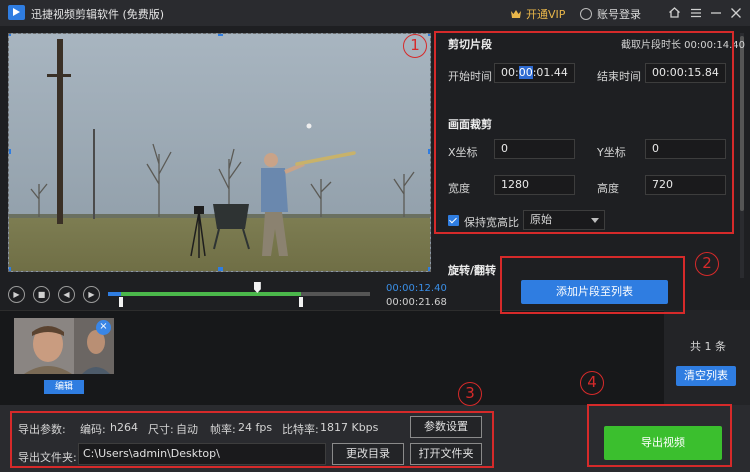  What do you see at coordinates (415, 46) in the screenshot?
I see `annotation-number: 1` at bounding box center [415, 46].